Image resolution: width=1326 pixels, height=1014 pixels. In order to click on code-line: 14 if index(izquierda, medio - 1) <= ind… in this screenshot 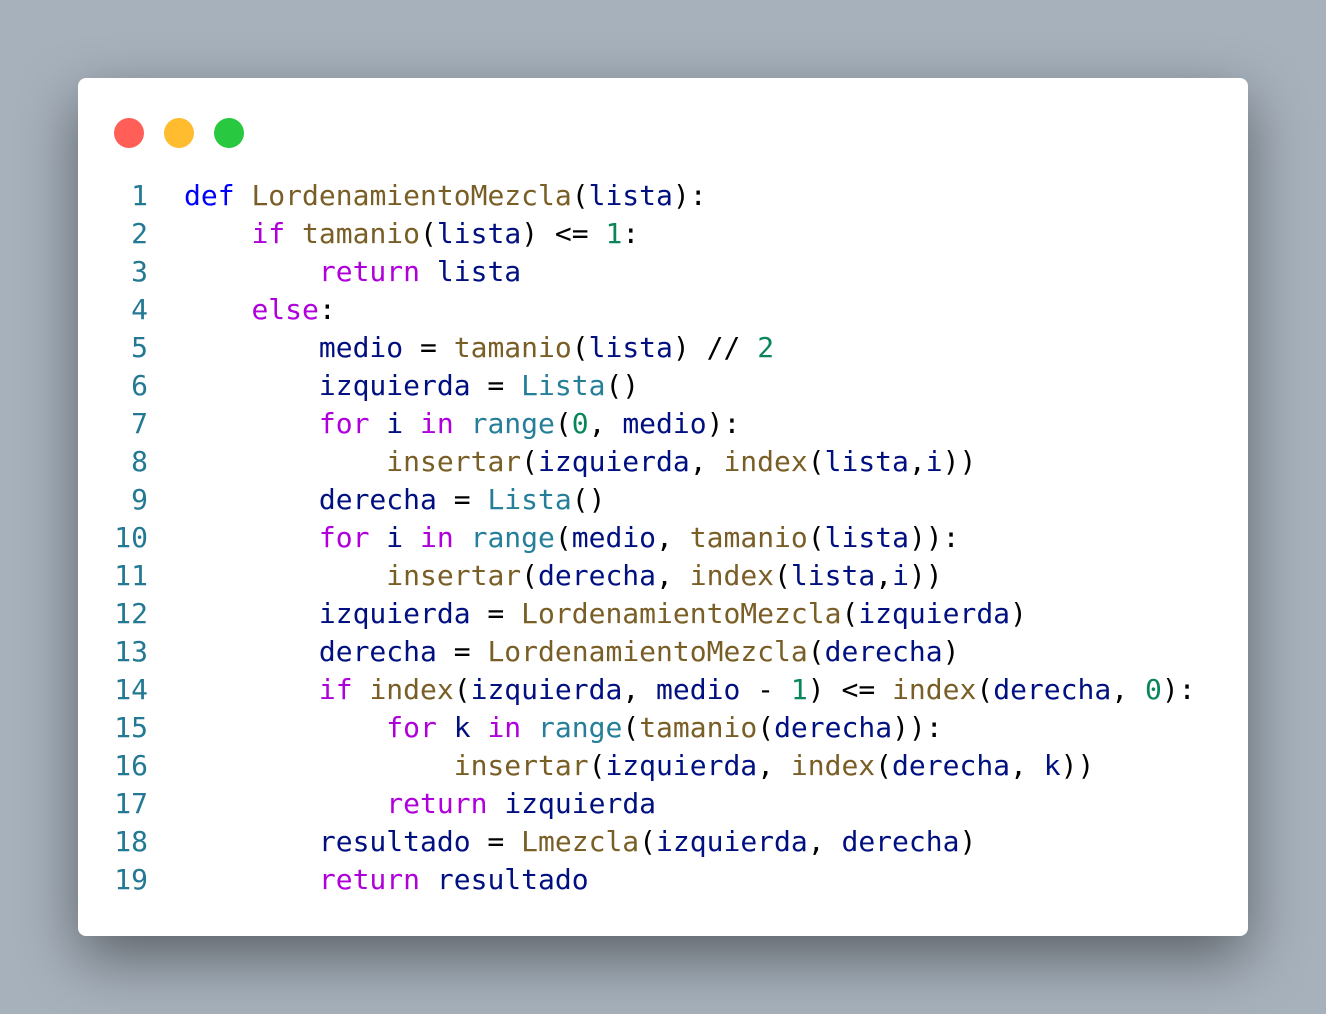, I will do `click(663, 690)`.